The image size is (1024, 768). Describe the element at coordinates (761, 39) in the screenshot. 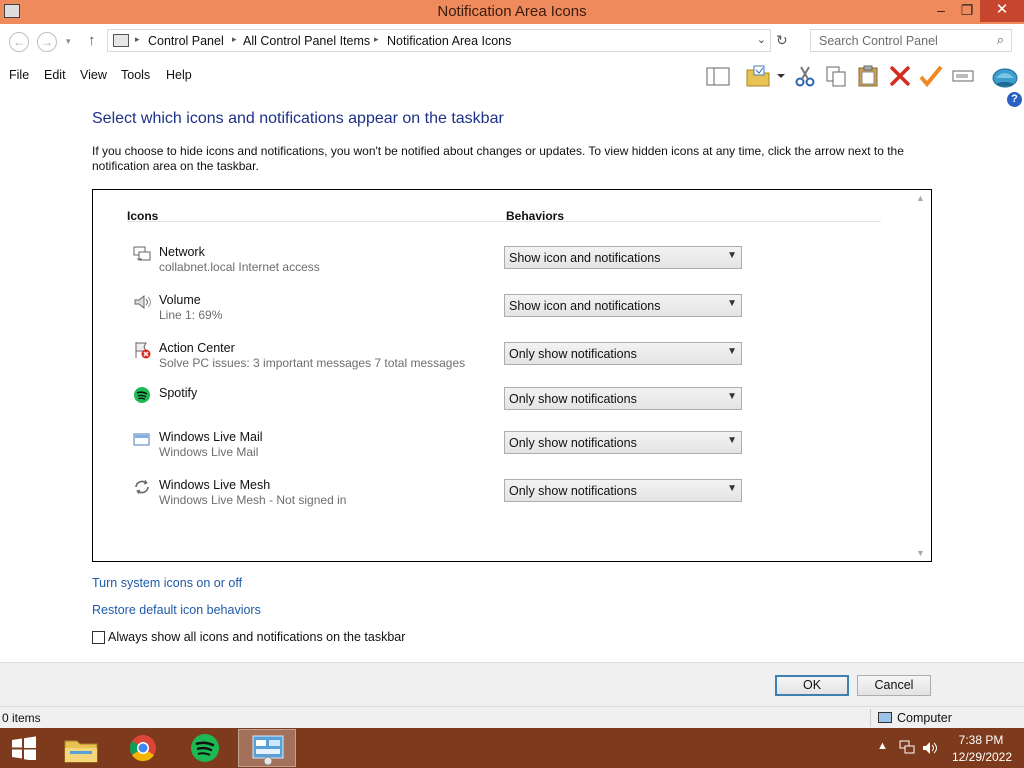

I see `address-dropdown: ⌄` at that location.